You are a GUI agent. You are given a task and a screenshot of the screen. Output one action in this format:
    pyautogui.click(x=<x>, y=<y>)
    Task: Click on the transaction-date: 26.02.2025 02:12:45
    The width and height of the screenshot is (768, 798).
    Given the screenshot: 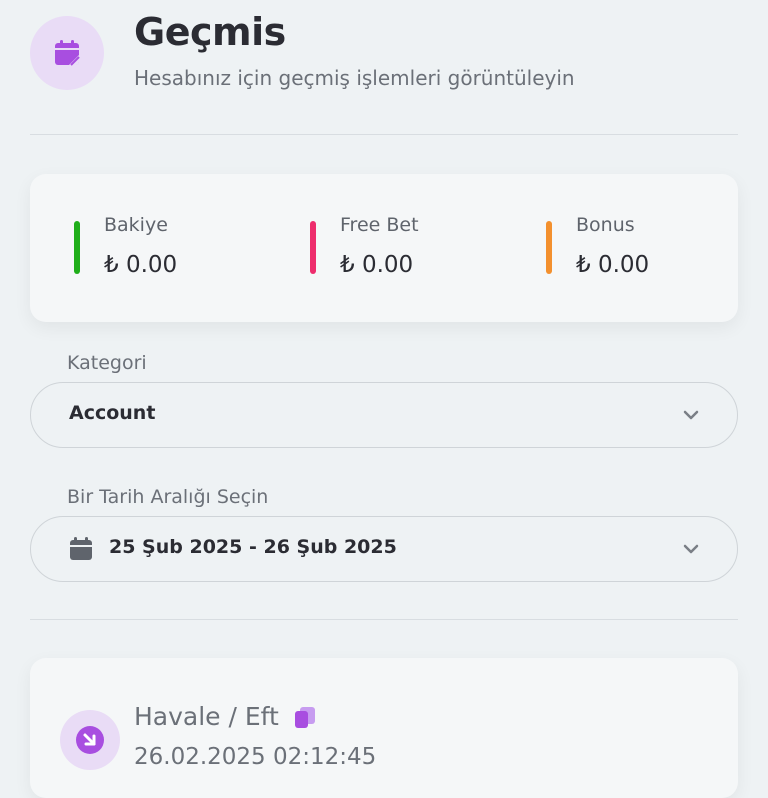 What is the action you would take?
    pyautogui.click(x=255, y=757)
    